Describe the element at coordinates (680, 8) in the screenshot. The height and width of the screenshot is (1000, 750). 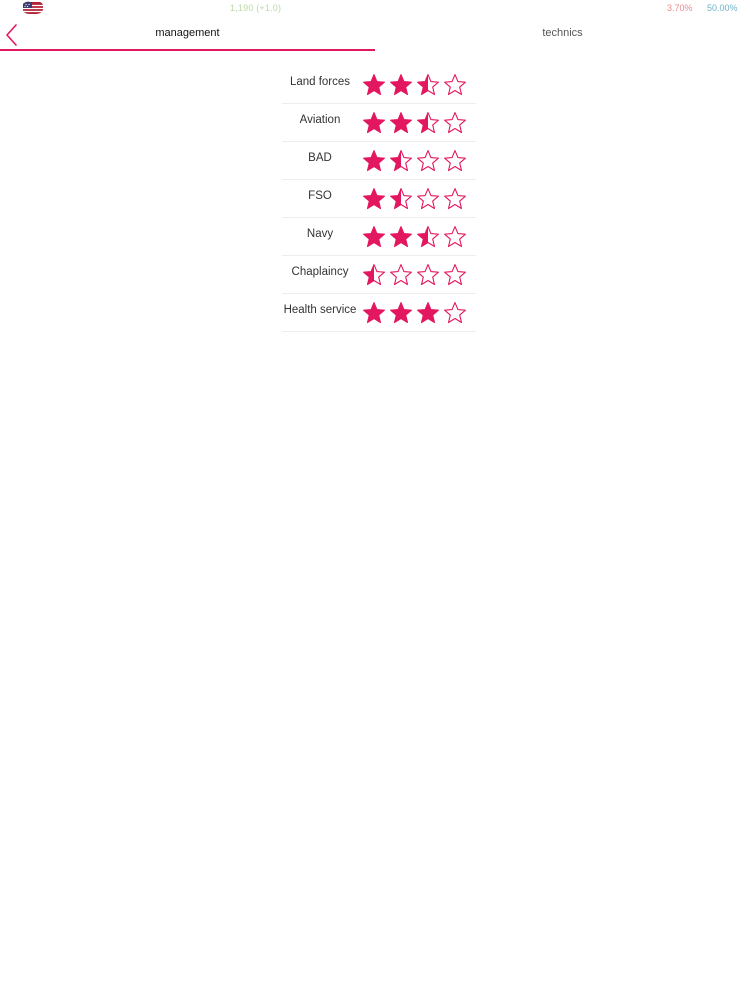
I see `status-percent-1: 3.70%` at that location.